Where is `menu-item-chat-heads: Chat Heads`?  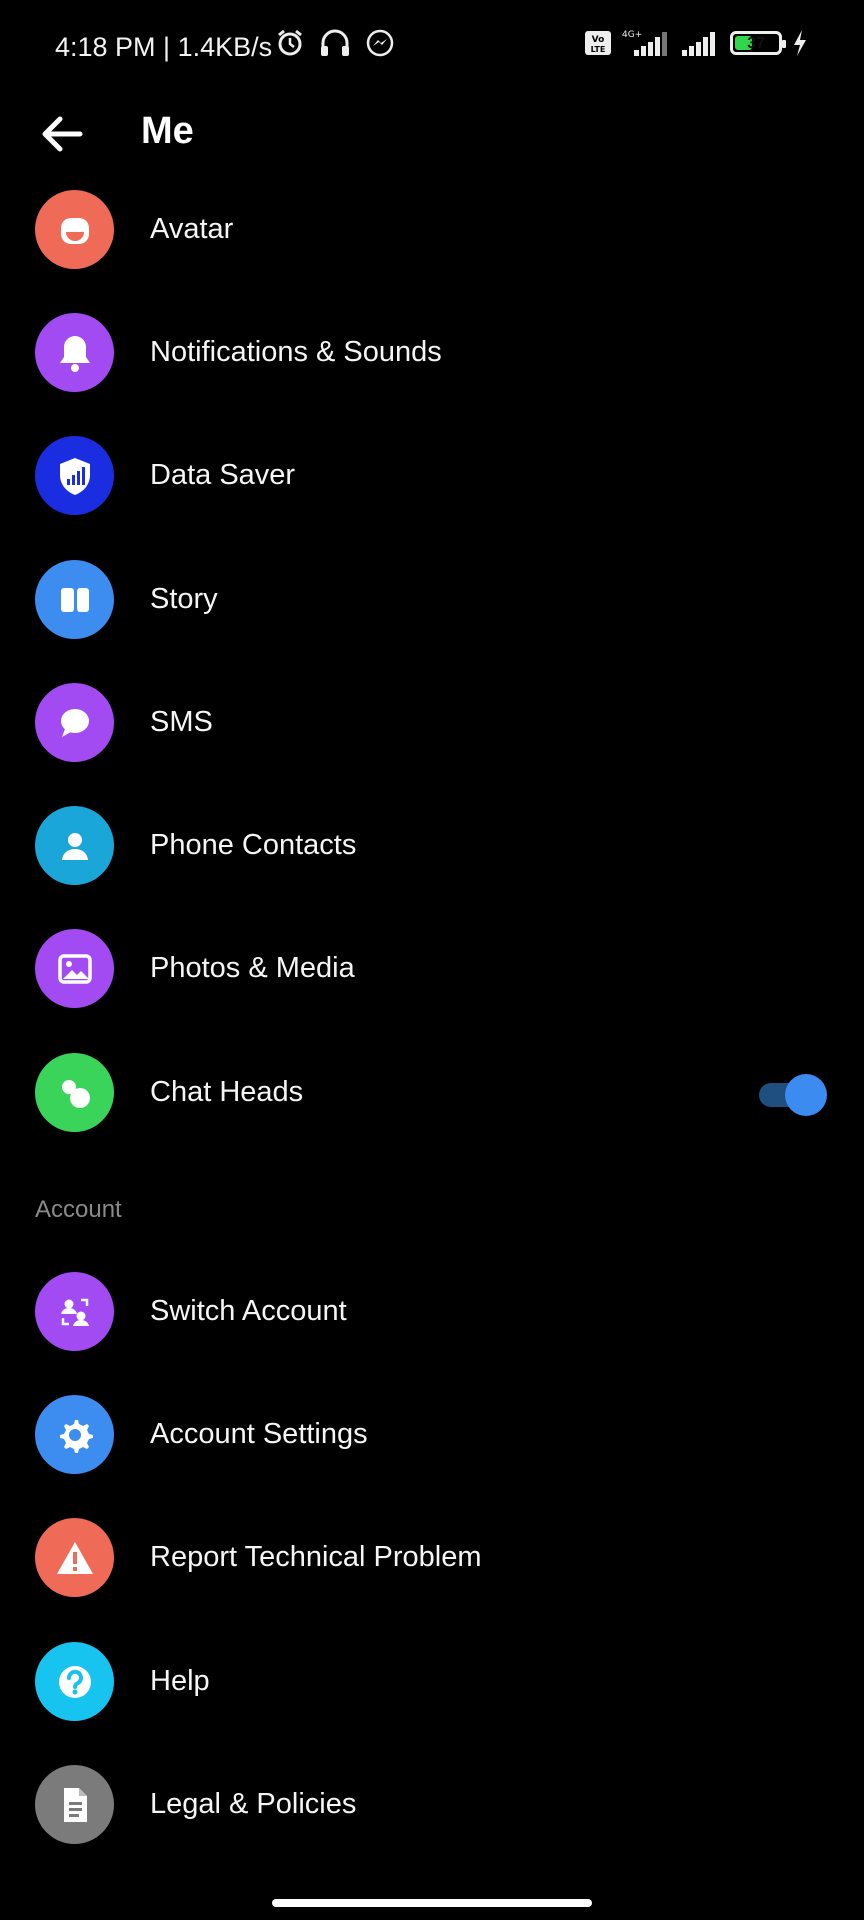 menu-item-chat-heads: Chat Heads is located at coordinates (432, 1093).